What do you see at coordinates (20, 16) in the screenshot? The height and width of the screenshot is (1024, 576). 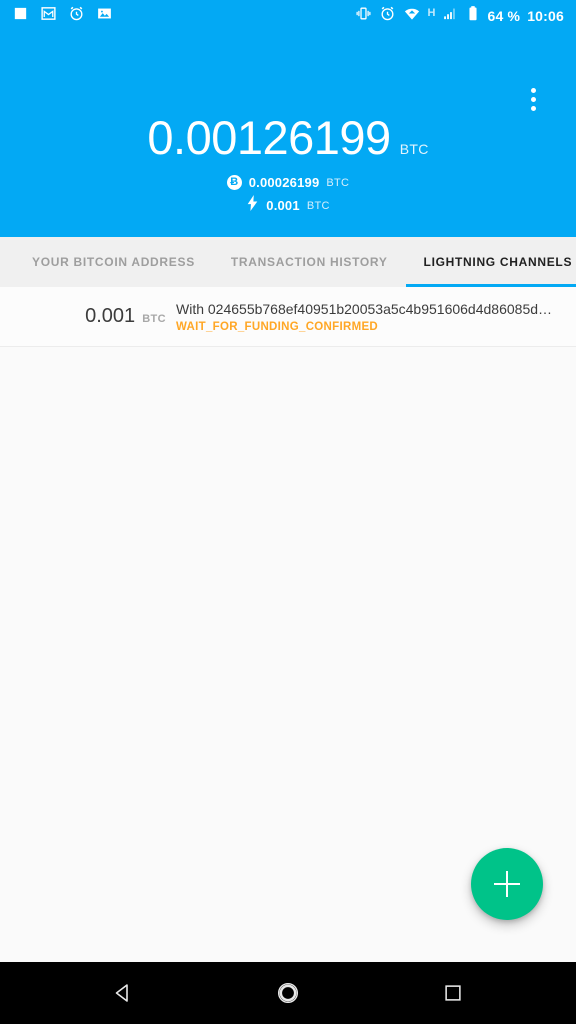 I see `news-icon` at bounding box center [20, 16].